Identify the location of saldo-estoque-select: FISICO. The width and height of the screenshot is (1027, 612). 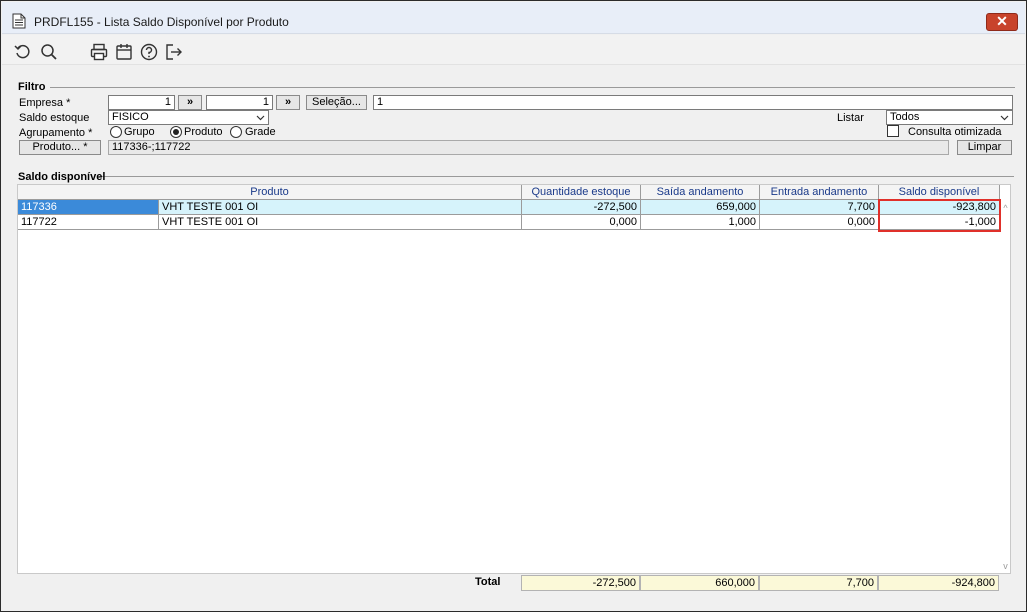
(188, 117).